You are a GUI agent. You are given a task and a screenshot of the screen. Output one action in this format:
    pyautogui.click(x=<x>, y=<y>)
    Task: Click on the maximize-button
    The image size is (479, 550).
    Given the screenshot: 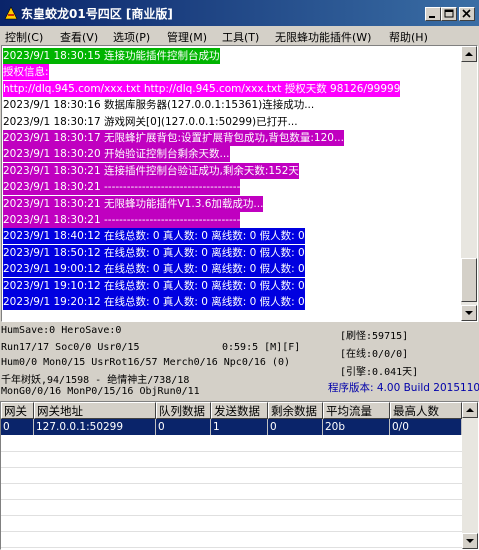 What is the action you would take?
    pyautogui.click(x=449, y=14)
    